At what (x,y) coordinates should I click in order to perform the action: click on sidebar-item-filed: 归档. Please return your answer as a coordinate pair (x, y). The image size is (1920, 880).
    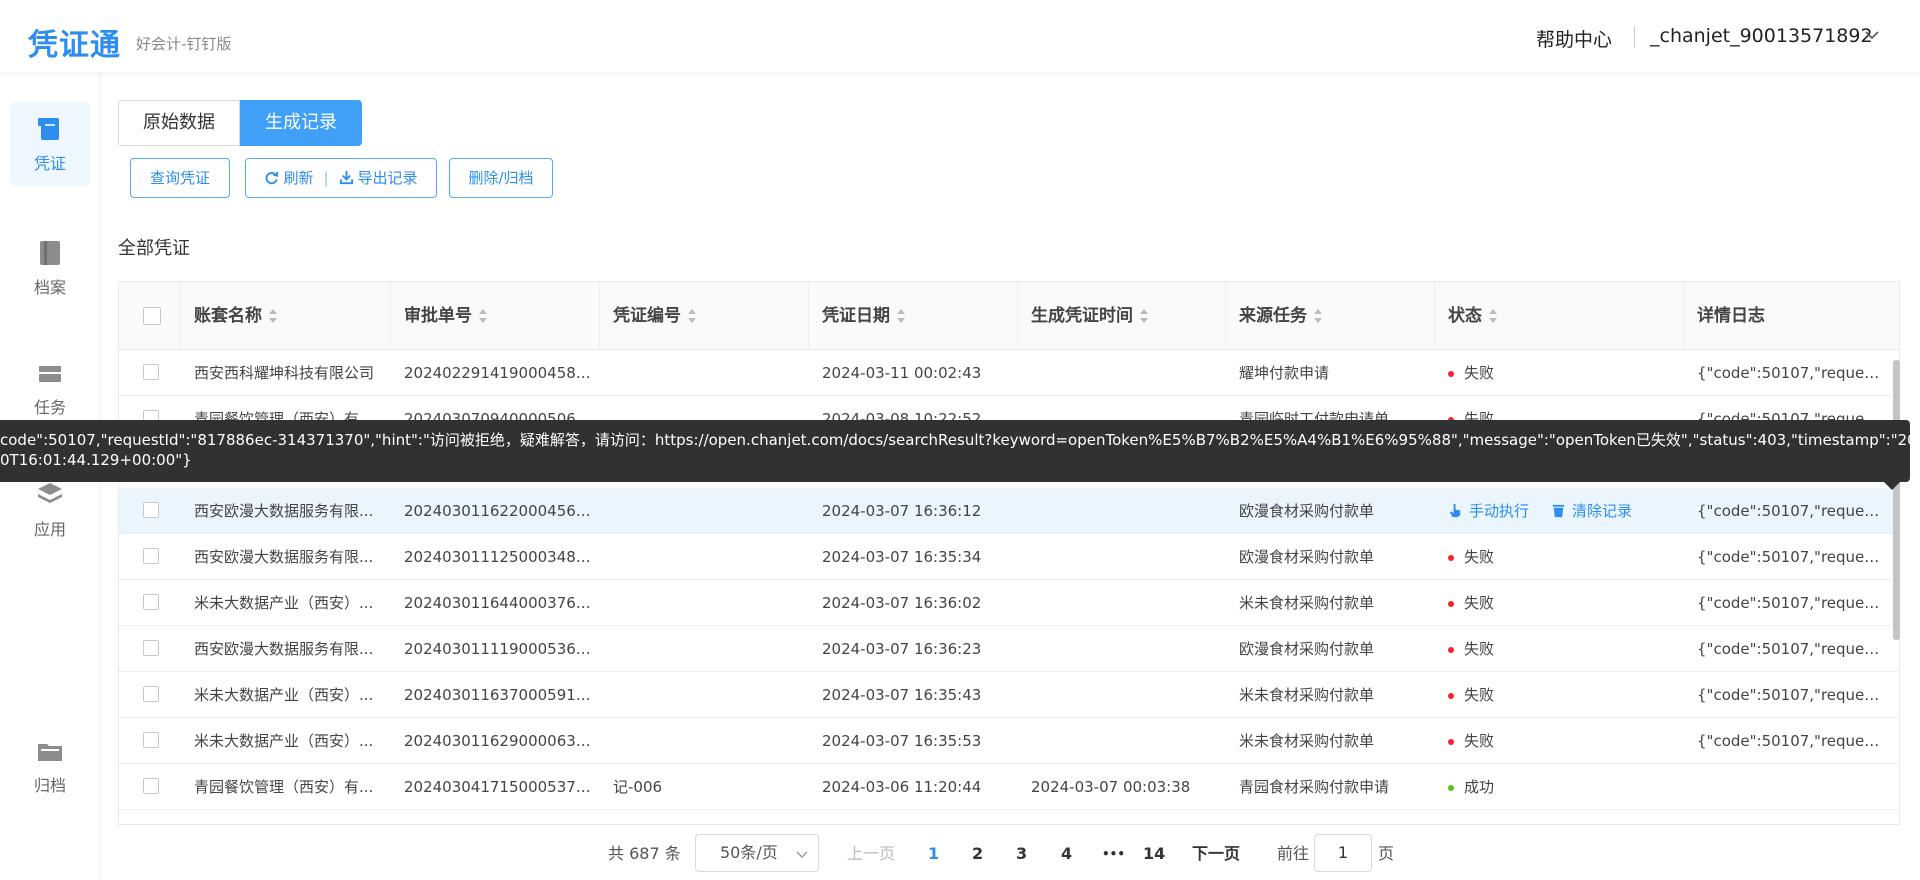
    Looking at the image, I should click on (50, 766).